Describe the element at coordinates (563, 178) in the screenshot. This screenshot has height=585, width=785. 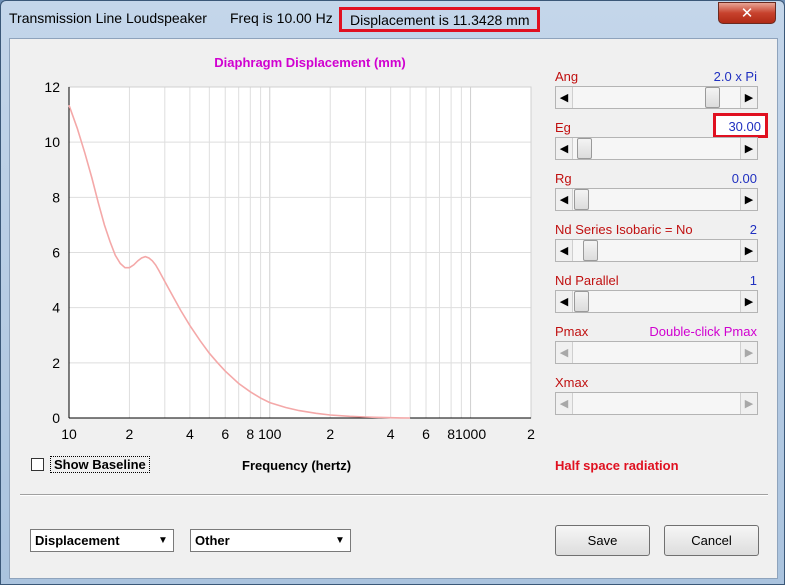
I see `param-label-2: Rg` at that location.